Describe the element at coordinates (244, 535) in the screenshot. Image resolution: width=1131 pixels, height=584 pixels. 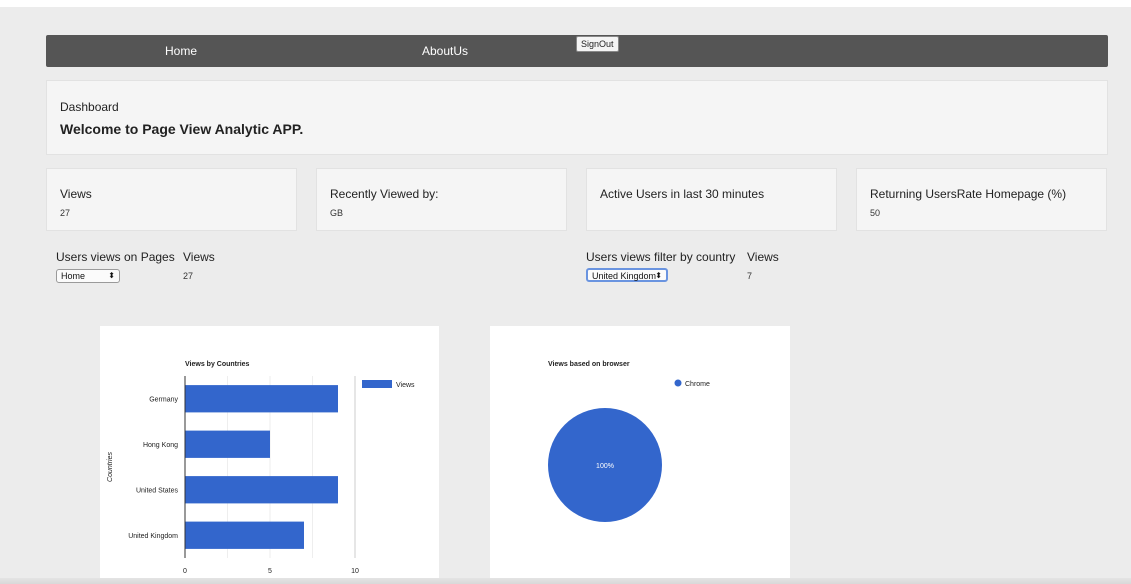
I see `bar-united-kingdom` at that location.